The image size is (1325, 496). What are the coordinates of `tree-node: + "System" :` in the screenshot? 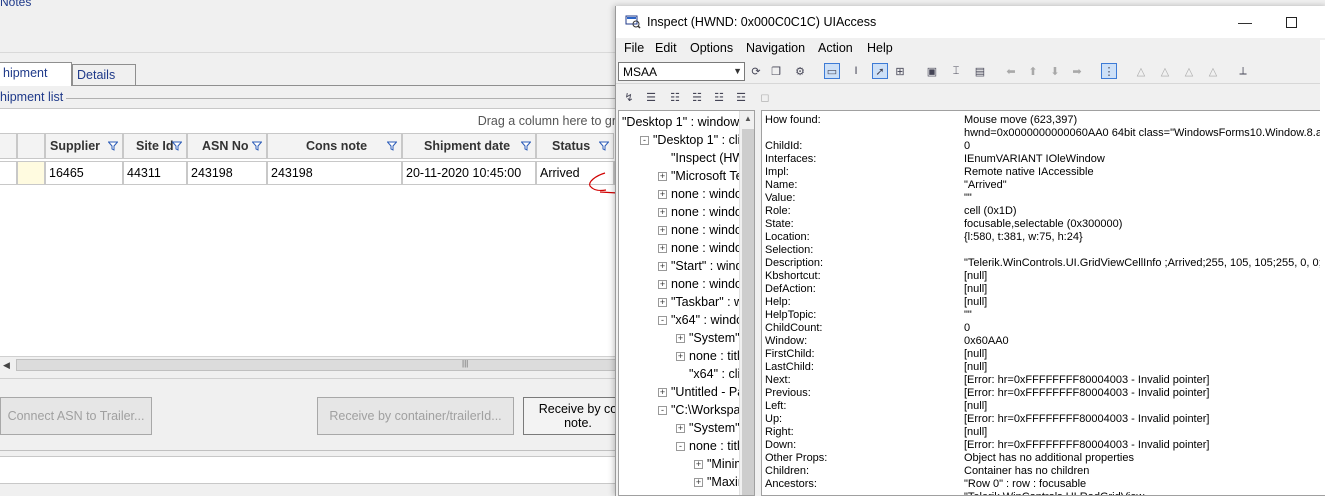 It's located at (711, 338).